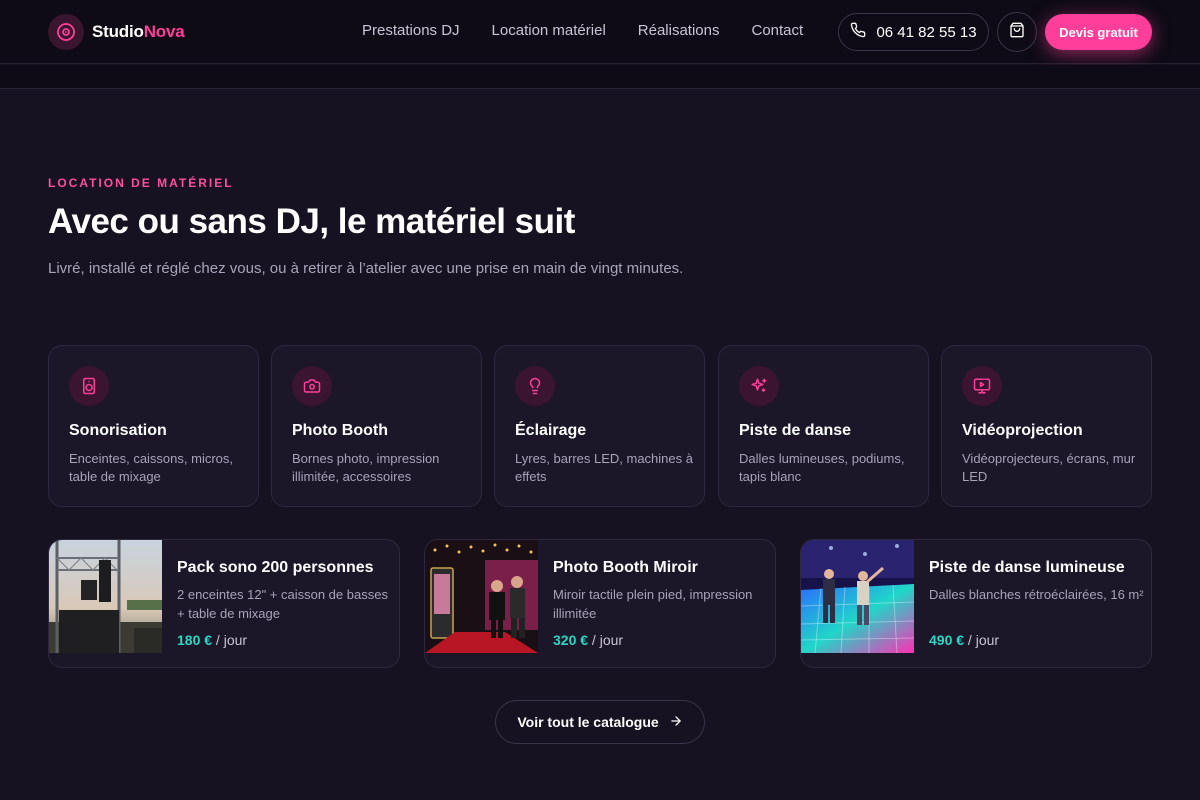 The image size is (1200, 800). Describe the element at coordinates (195, 640) in the screenshot. I see `price-amount: 180 €` at that location.